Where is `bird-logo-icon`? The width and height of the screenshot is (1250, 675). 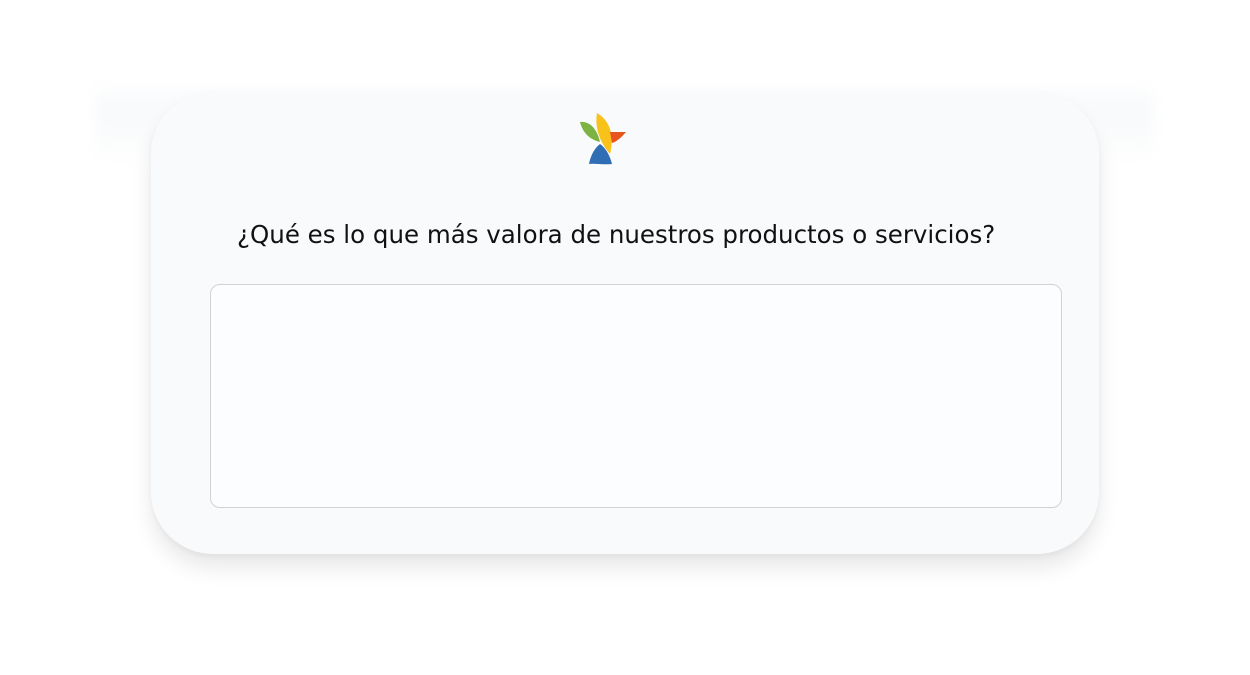
bird-logo-icon is located at coordinates (603, 139).